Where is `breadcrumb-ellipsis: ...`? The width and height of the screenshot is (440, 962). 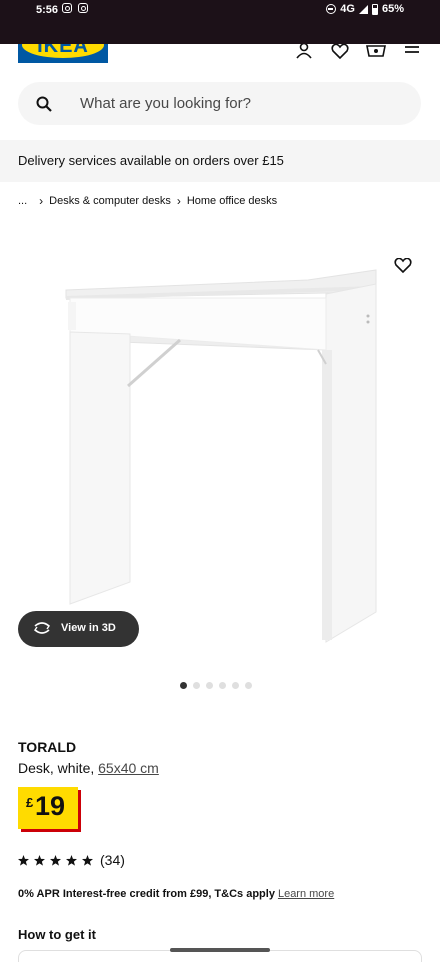 breadcrumb-ellipsis: ... is located at coordinates (22, 201).